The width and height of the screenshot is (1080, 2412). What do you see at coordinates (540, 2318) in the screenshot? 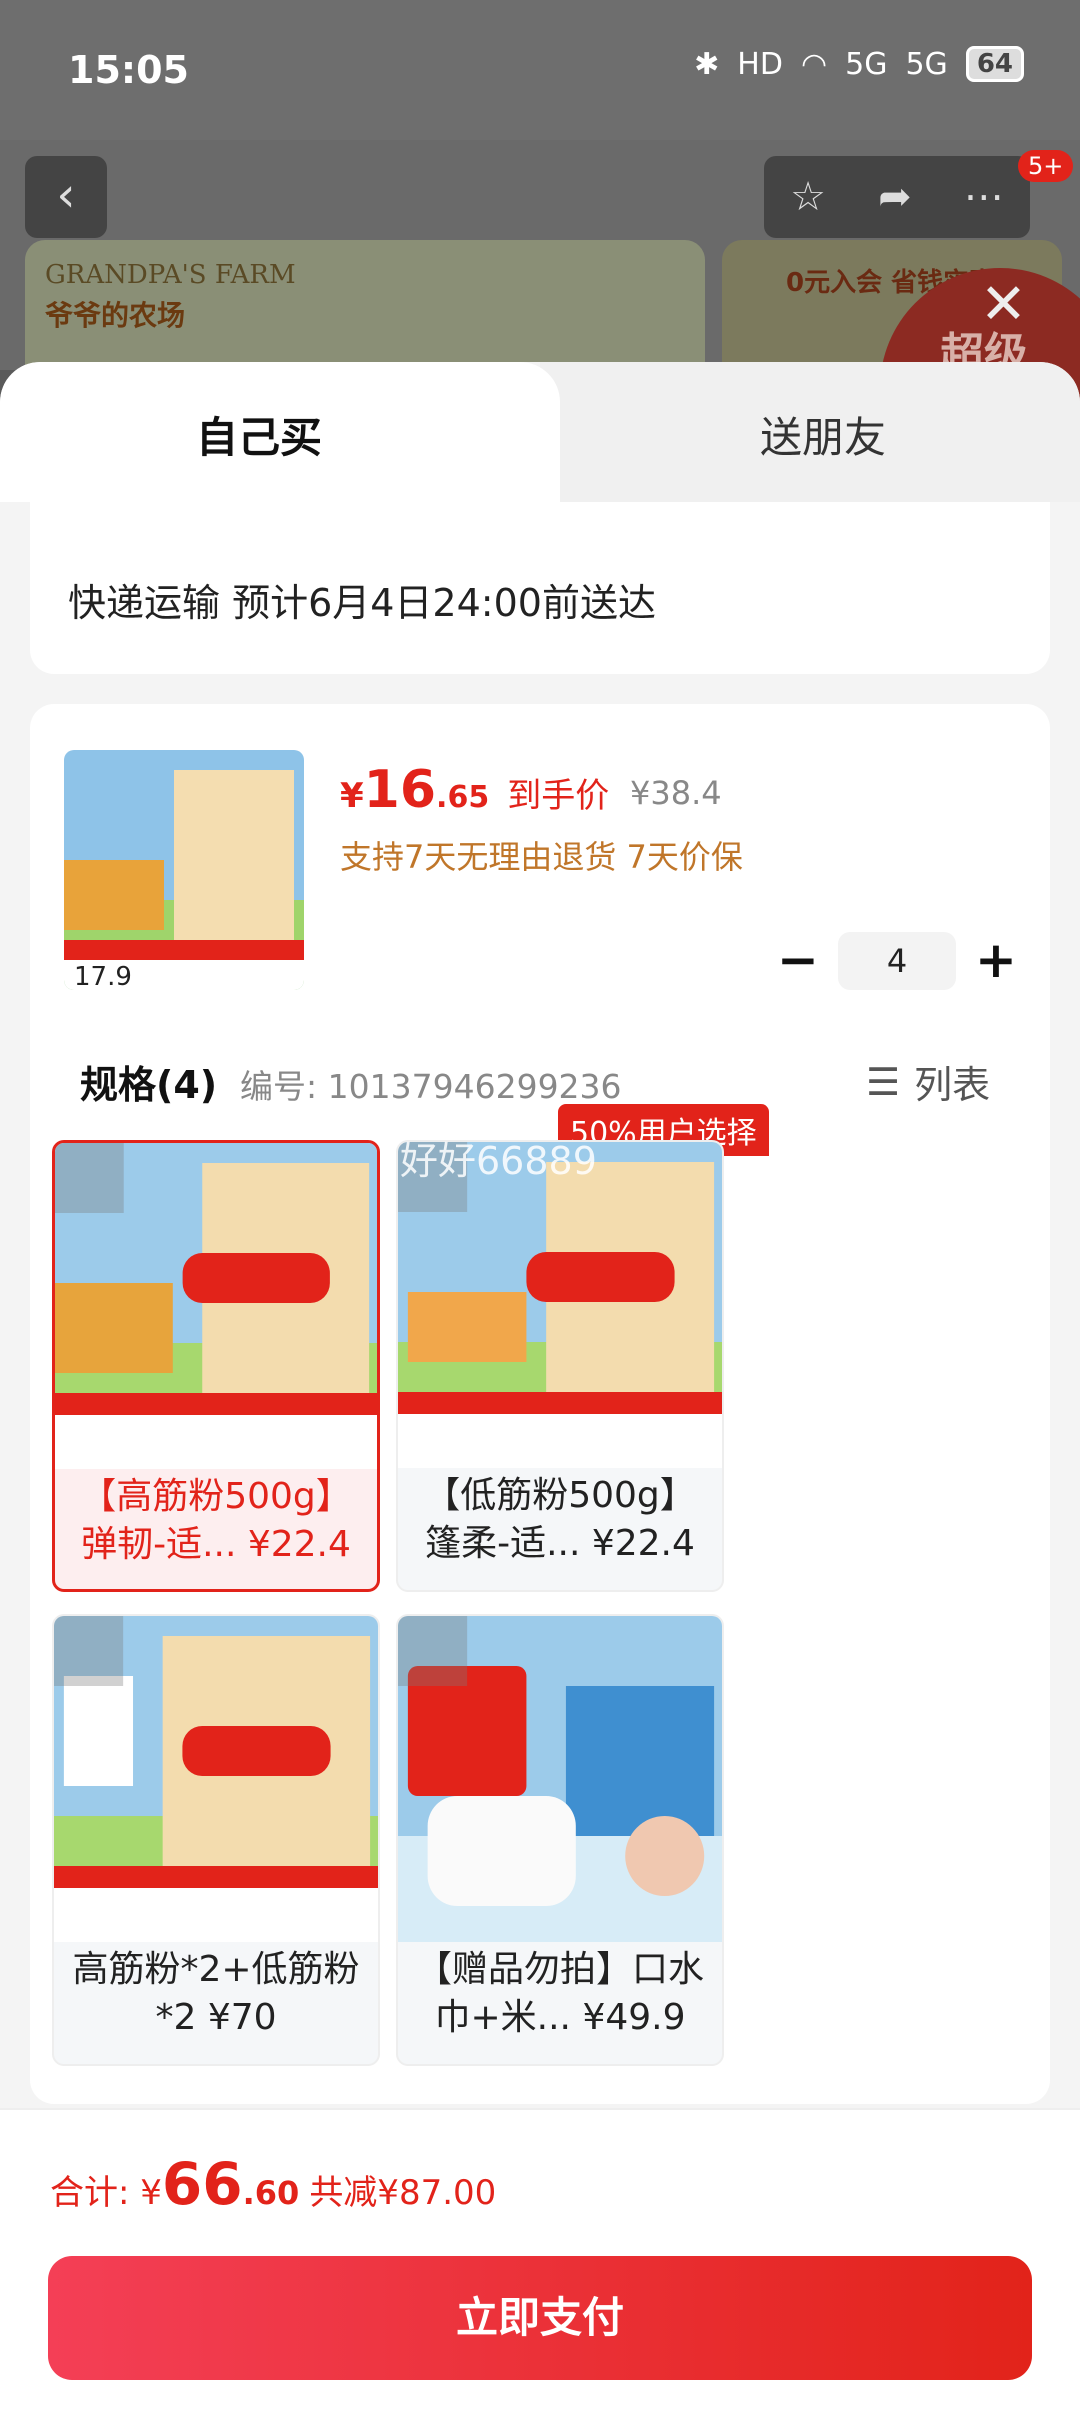
I see `pay-now-button: 立即支付` at bounding box center [540, 2318].